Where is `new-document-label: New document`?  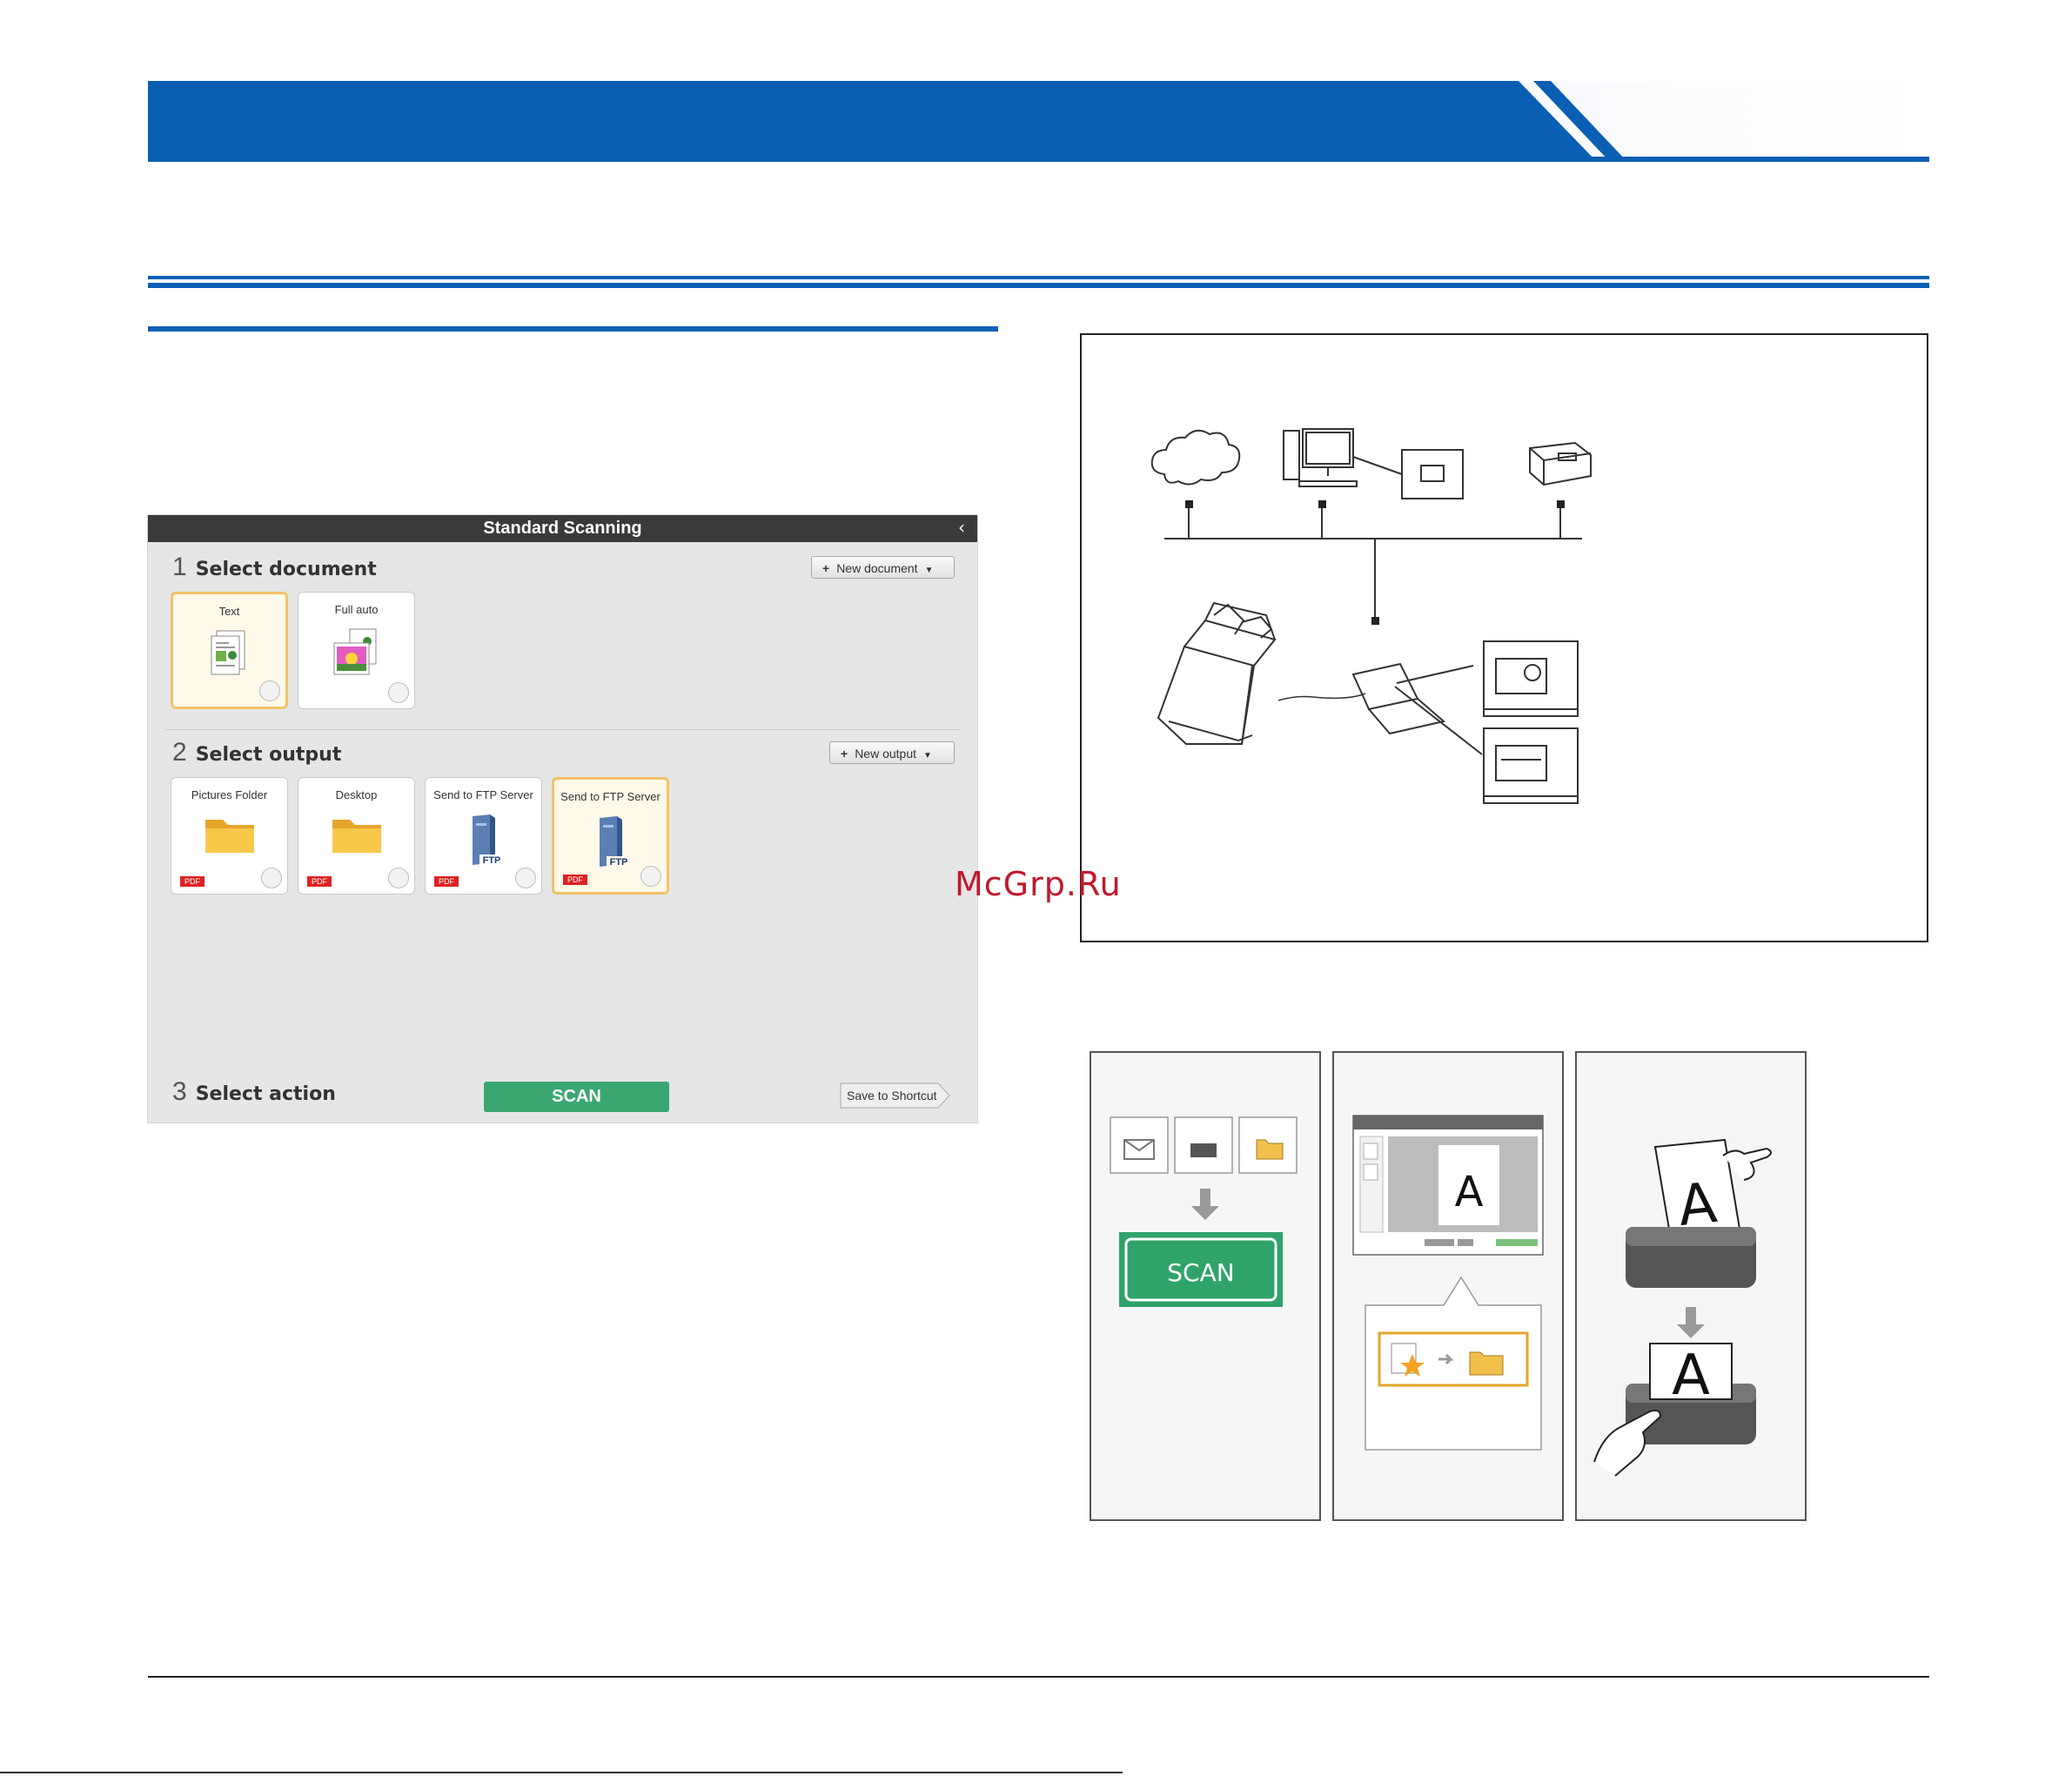
new-document-label: New document is located at coordinates (877, 568).